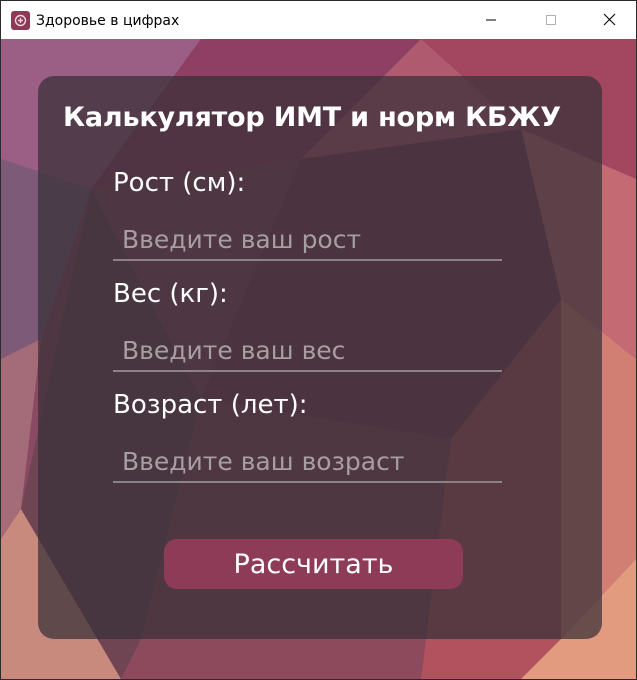  Describe the element at coordinates (307, 463) in the screenshot. I see `age-input` at that location.